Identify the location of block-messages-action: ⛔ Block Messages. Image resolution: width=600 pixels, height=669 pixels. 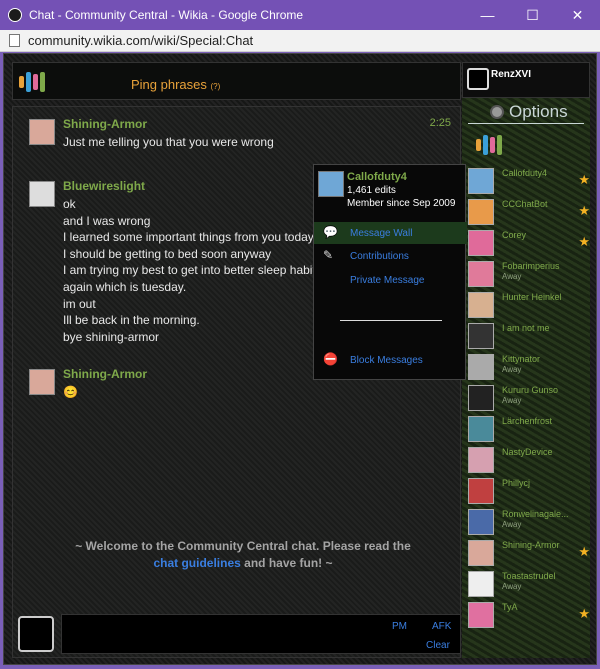
(390, 360).